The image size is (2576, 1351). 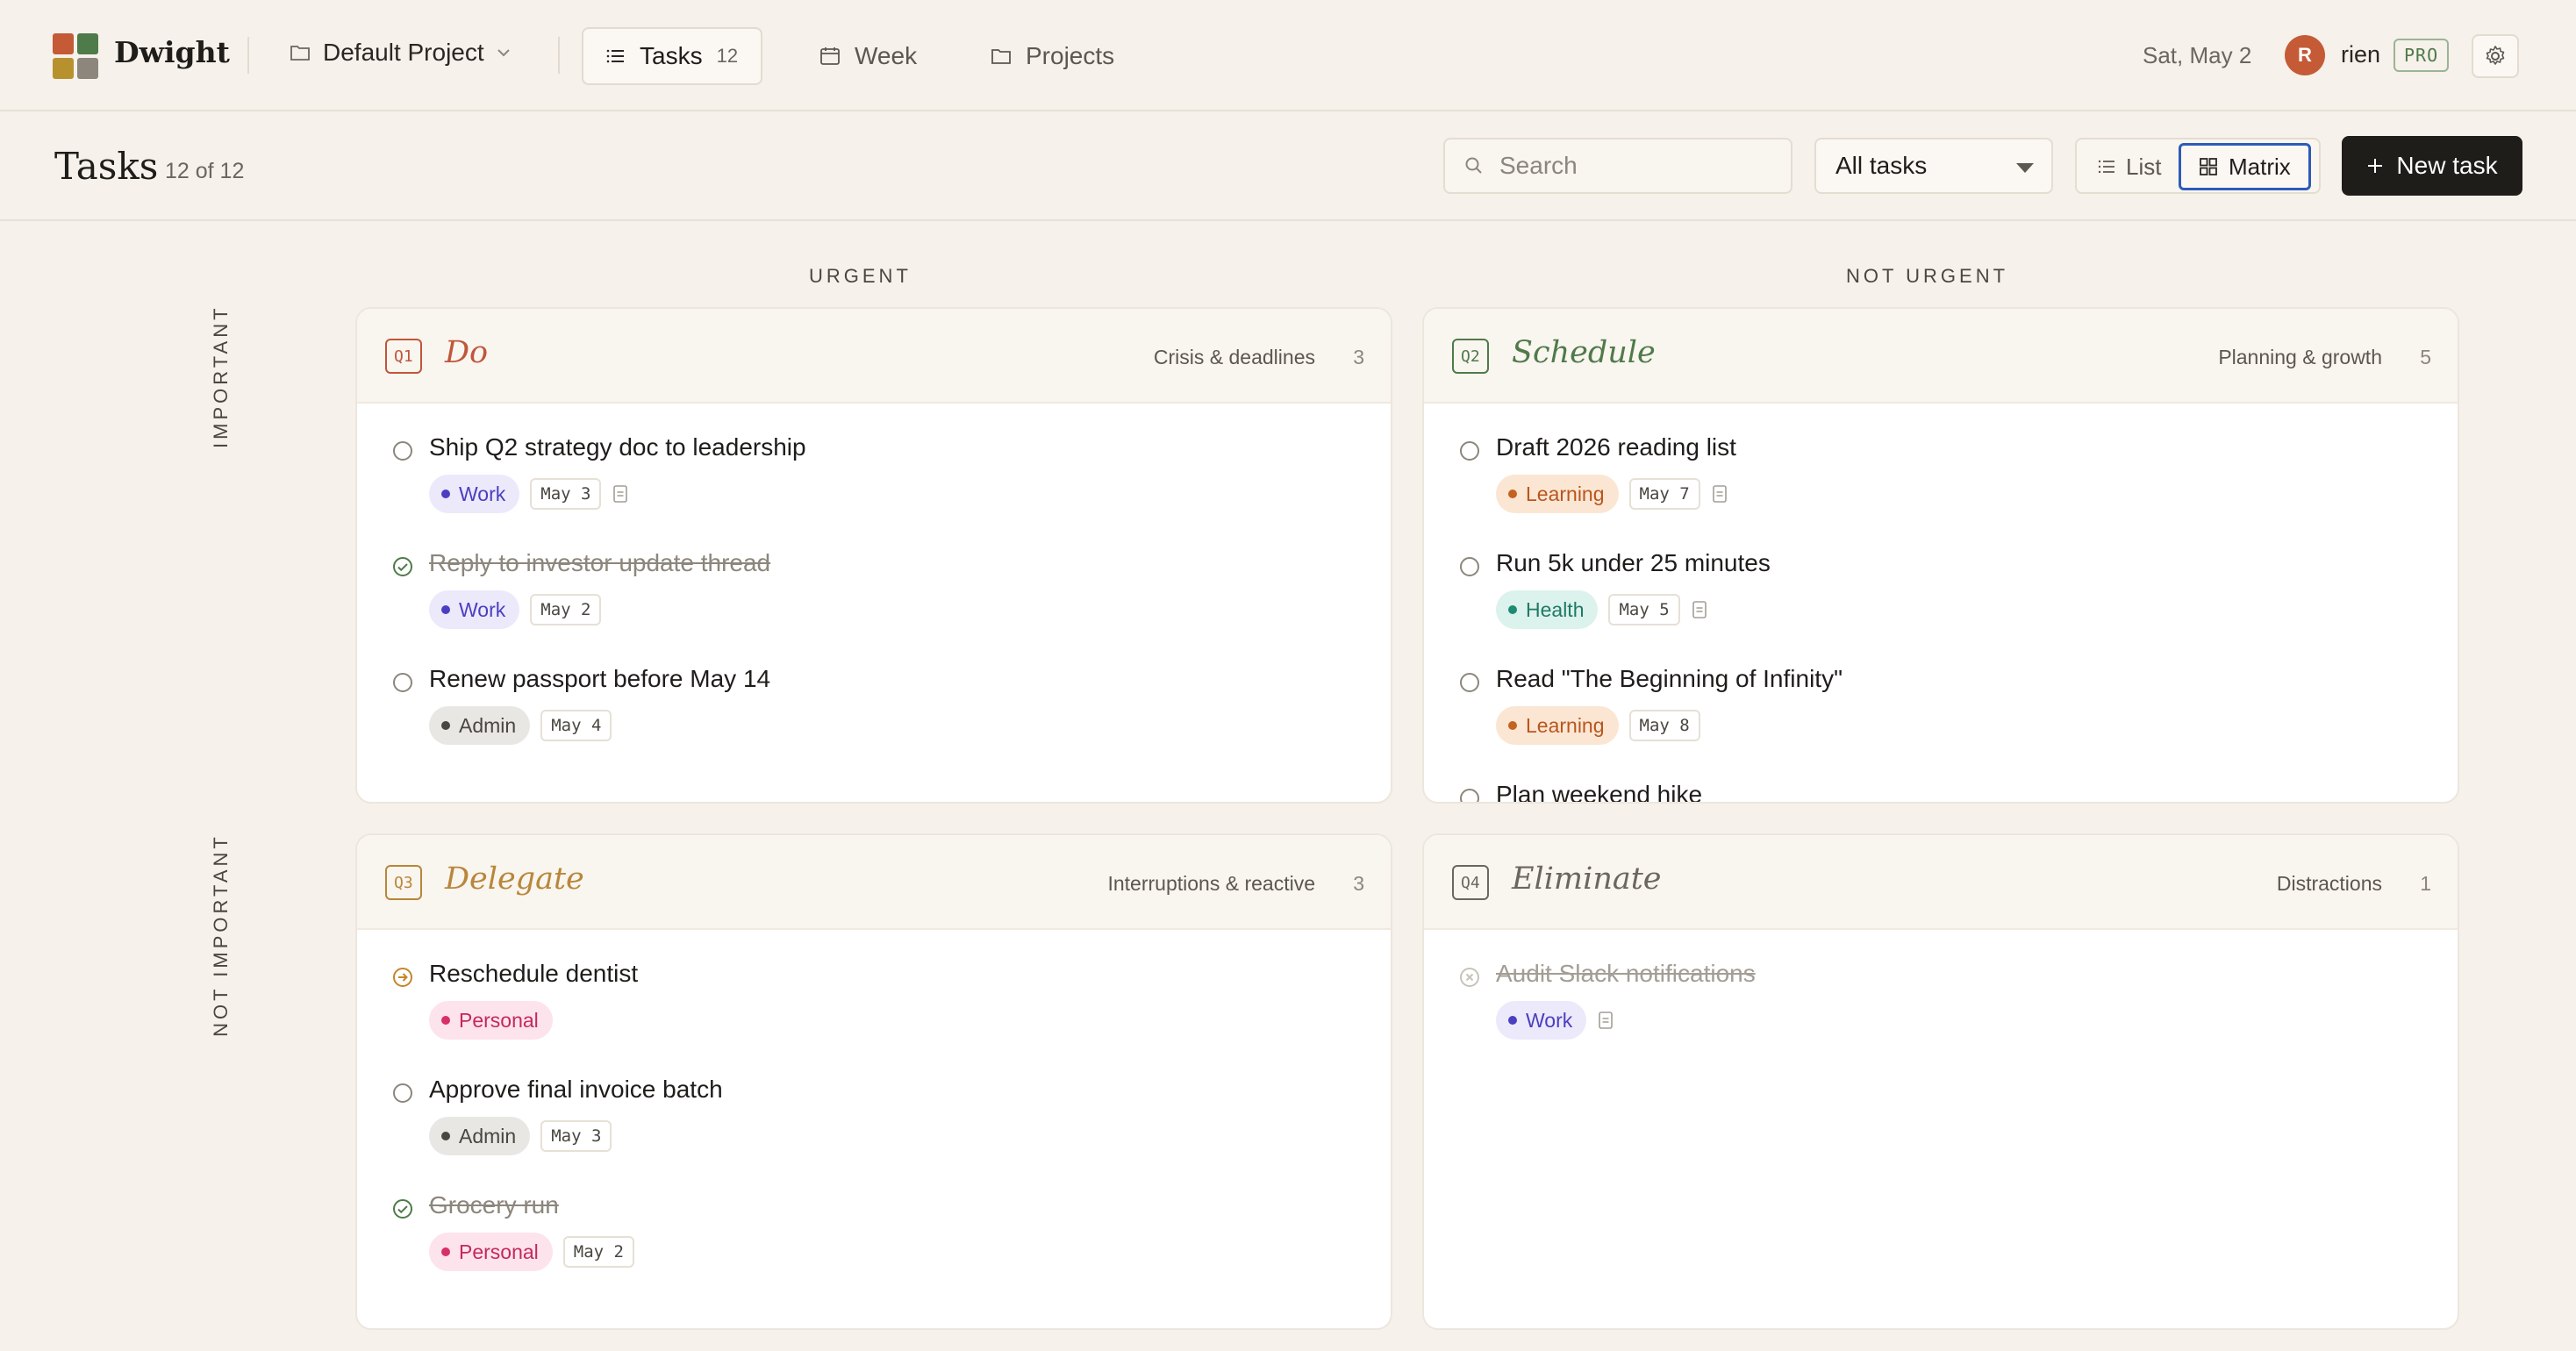 I want to click on task-item: Reply to investor update thread Work May 2, so click(x=874, y=577).